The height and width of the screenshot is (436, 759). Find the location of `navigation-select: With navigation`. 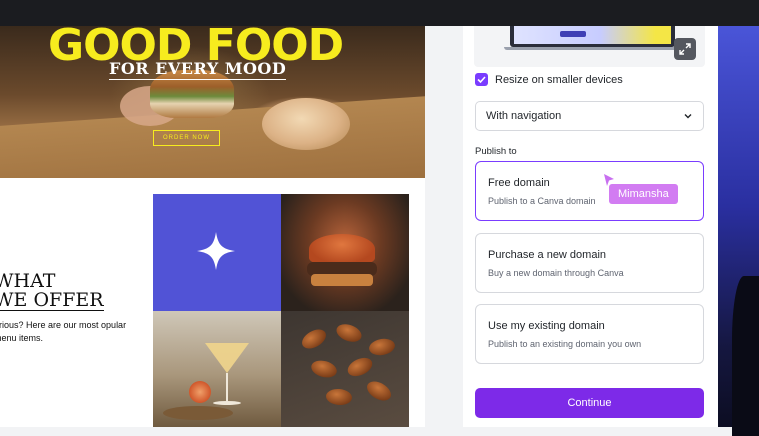

navigation-select: With navigation is located at coordinates (589, 116).